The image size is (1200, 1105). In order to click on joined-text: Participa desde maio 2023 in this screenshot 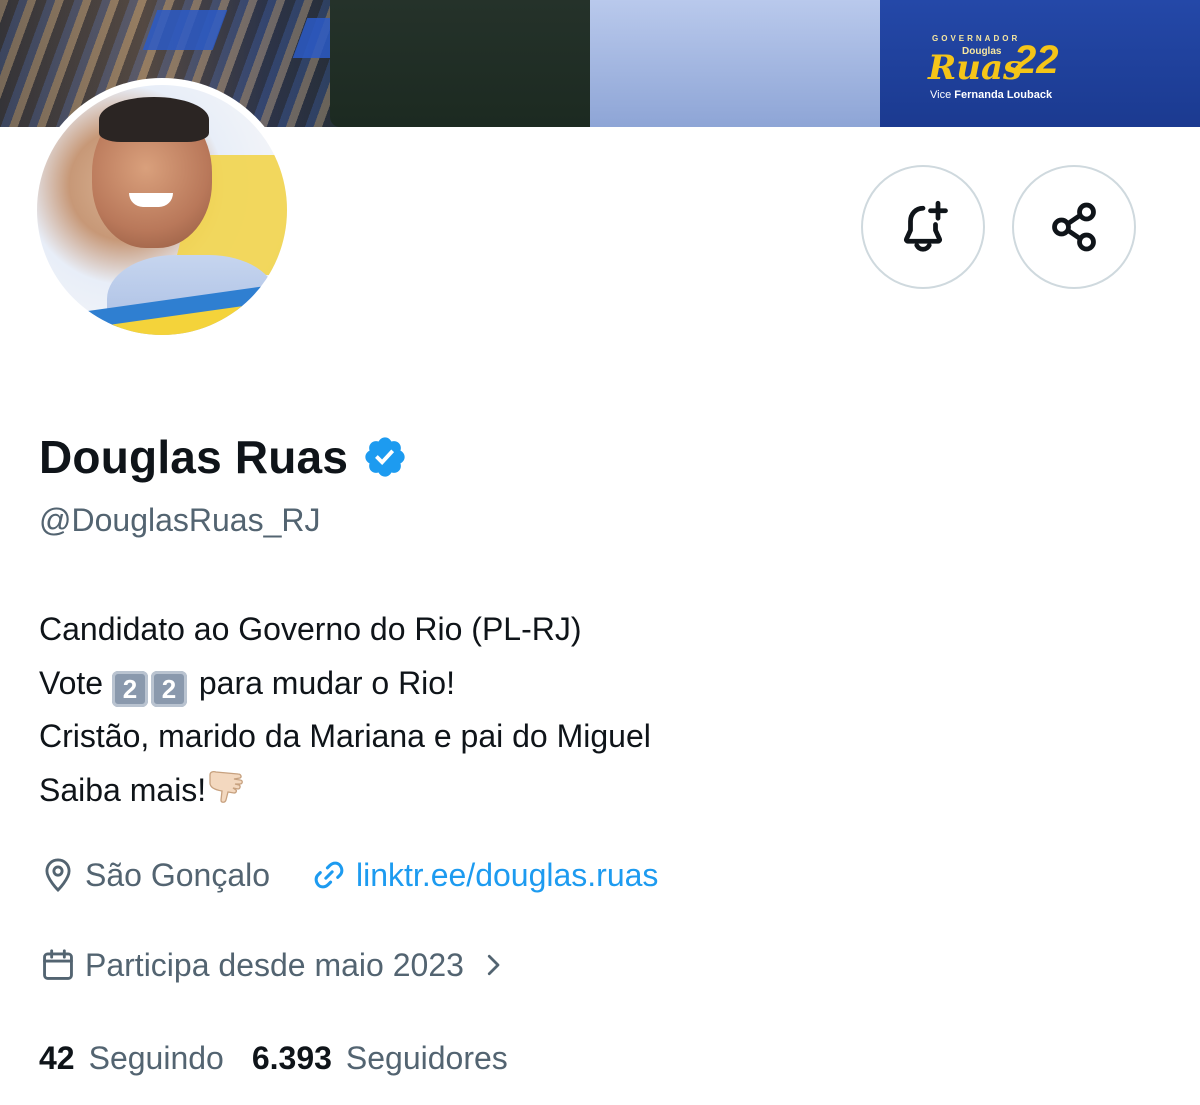, I will do `click(274, 964)`.